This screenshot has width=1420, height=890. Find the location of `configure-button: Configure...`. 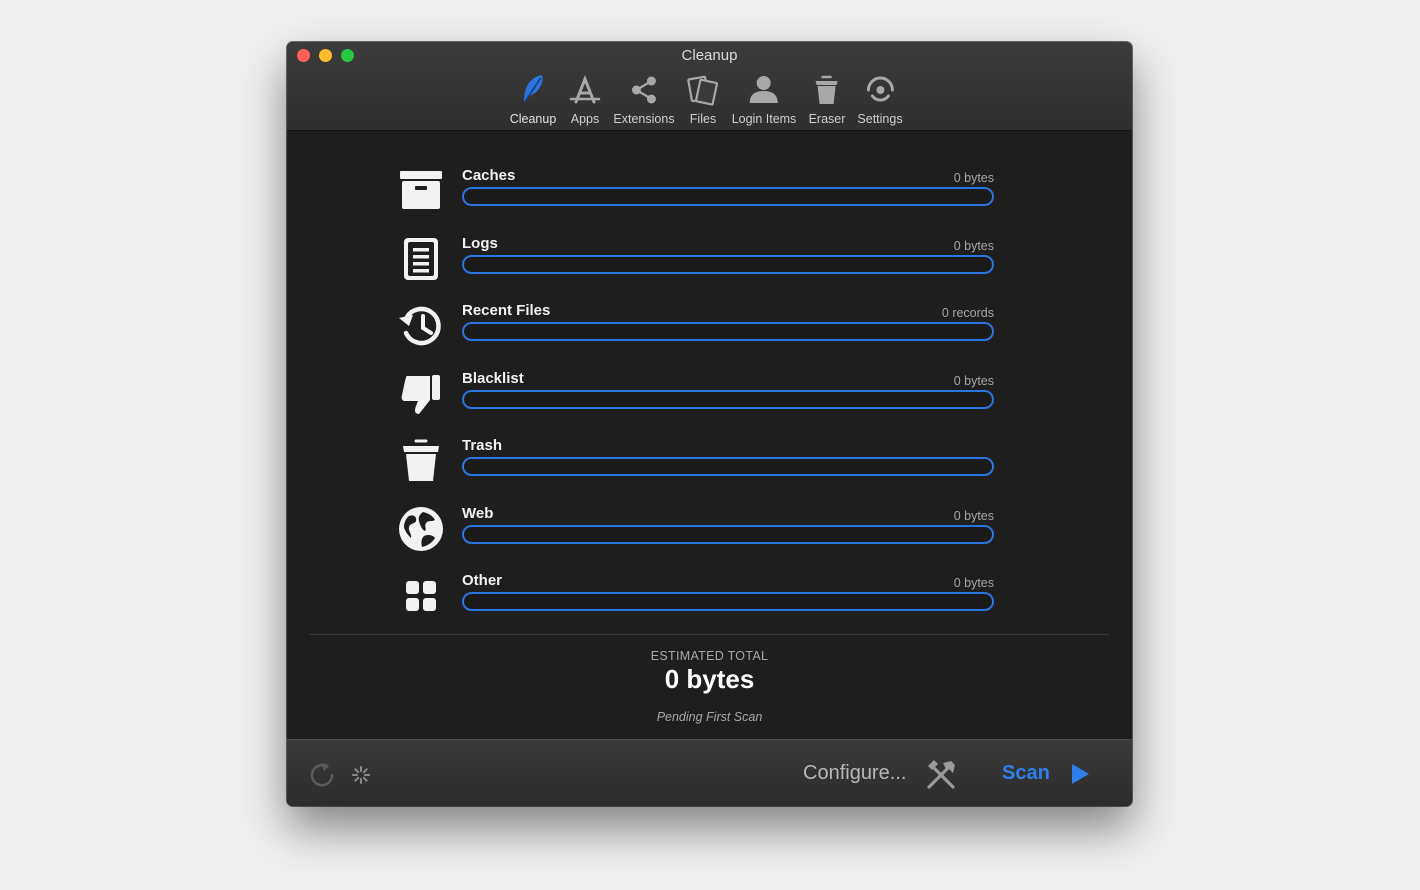

configure-button: Configure... is located at coordinates (854, 773).